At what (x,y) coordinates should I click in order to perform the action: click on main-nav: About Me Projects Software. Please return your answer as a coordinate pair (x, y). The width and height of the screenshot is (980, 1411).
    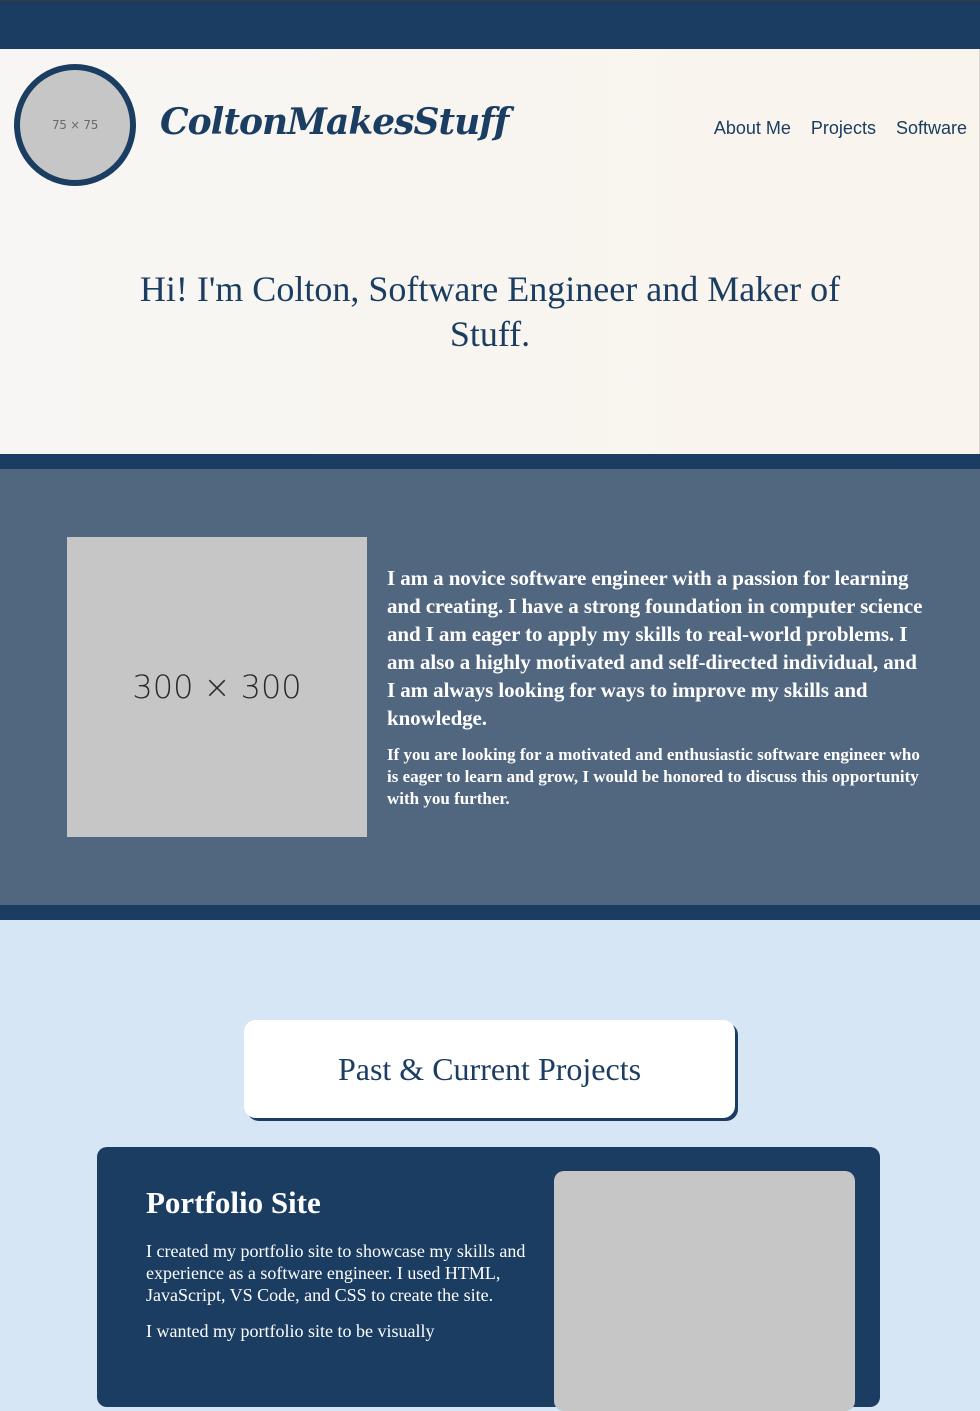
    Looking at the image, I should click on (840, 128).